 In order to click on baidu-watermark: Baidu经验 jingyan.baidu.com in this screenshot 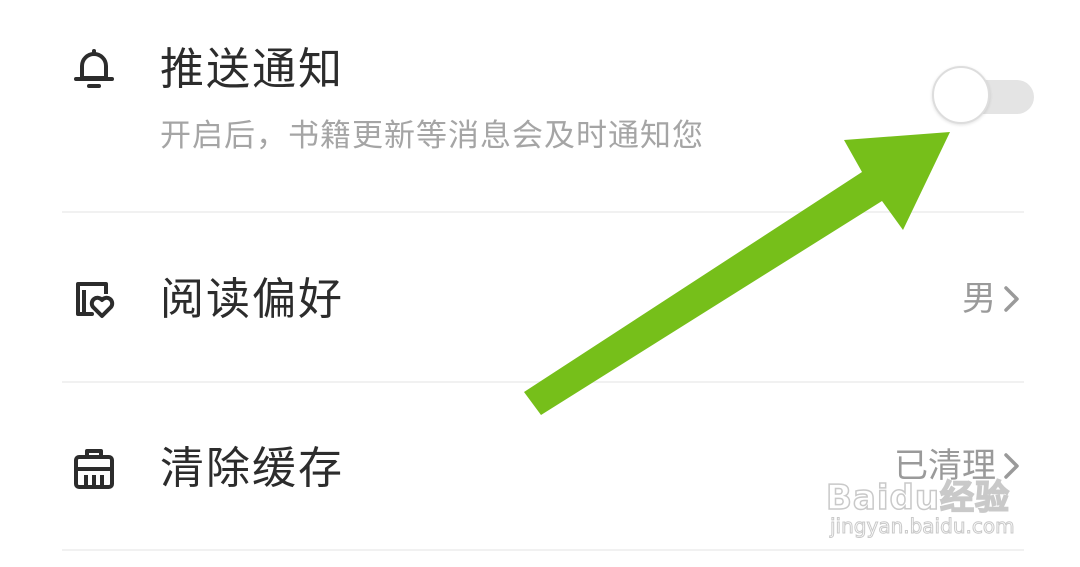, I will do `click(925, 510)`.